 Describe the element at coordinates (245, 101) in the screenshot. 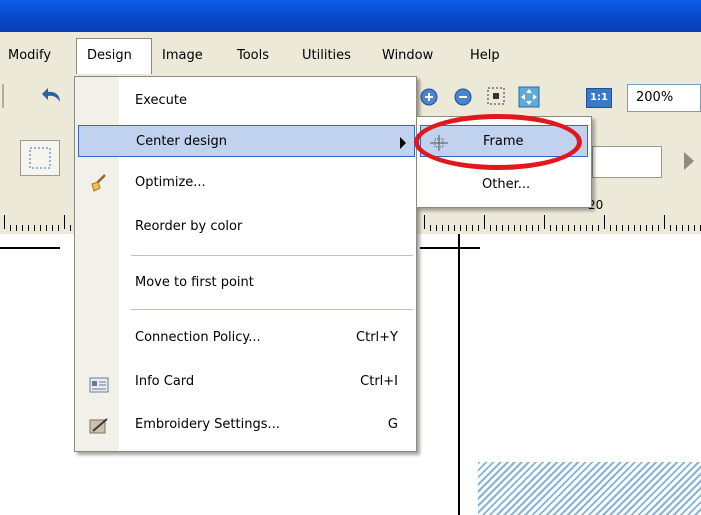

I see `menu-item-execute: Execute` at that location.